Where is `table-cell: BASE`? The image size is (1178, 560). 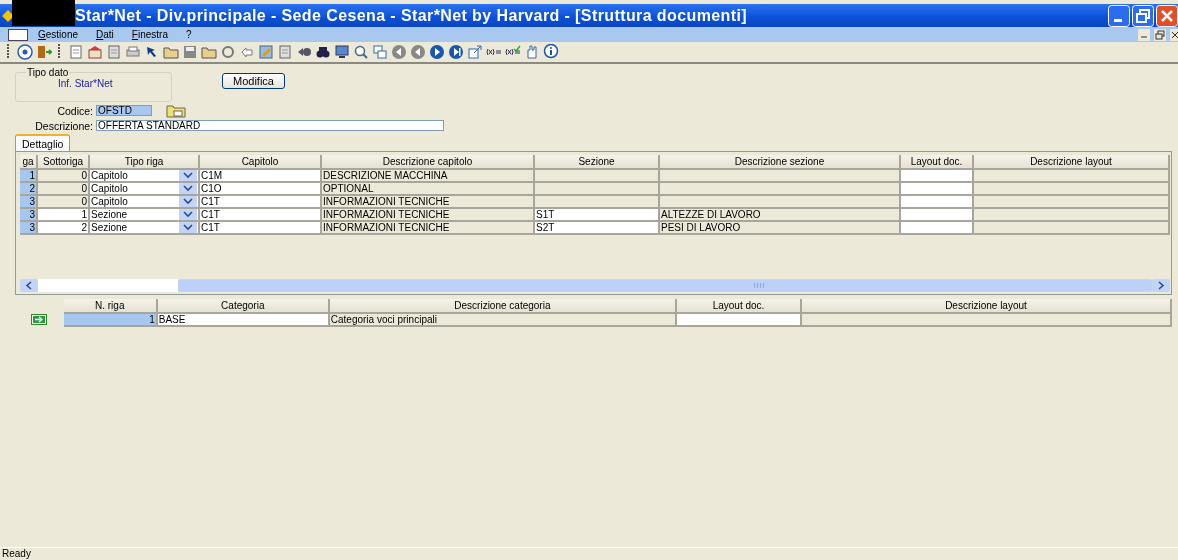
table-cell: BASE is located at coordinates (243, 320).